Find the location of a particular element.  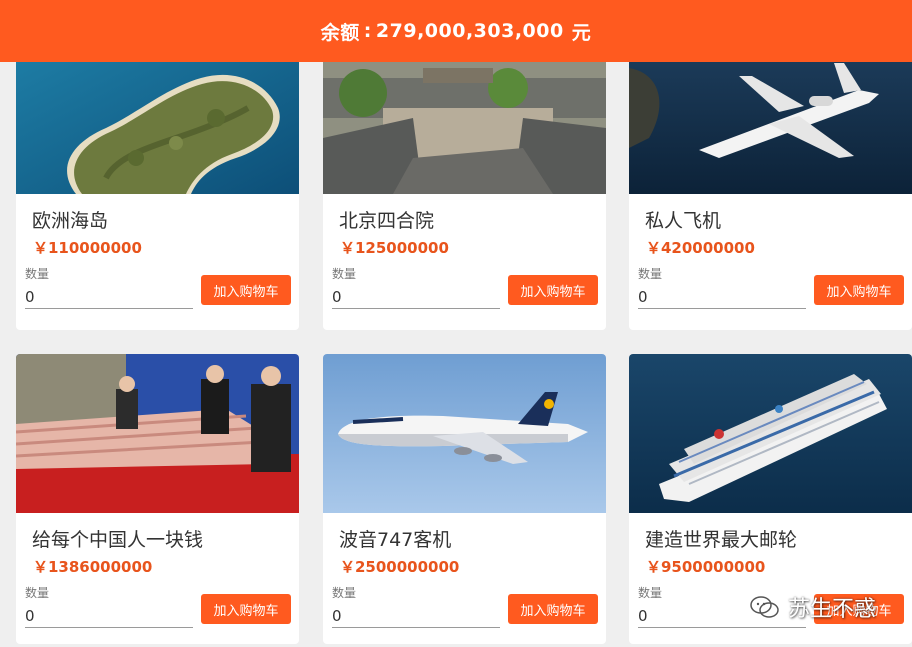

product-title: 北京四合院 is located at coordinates (387, 221).